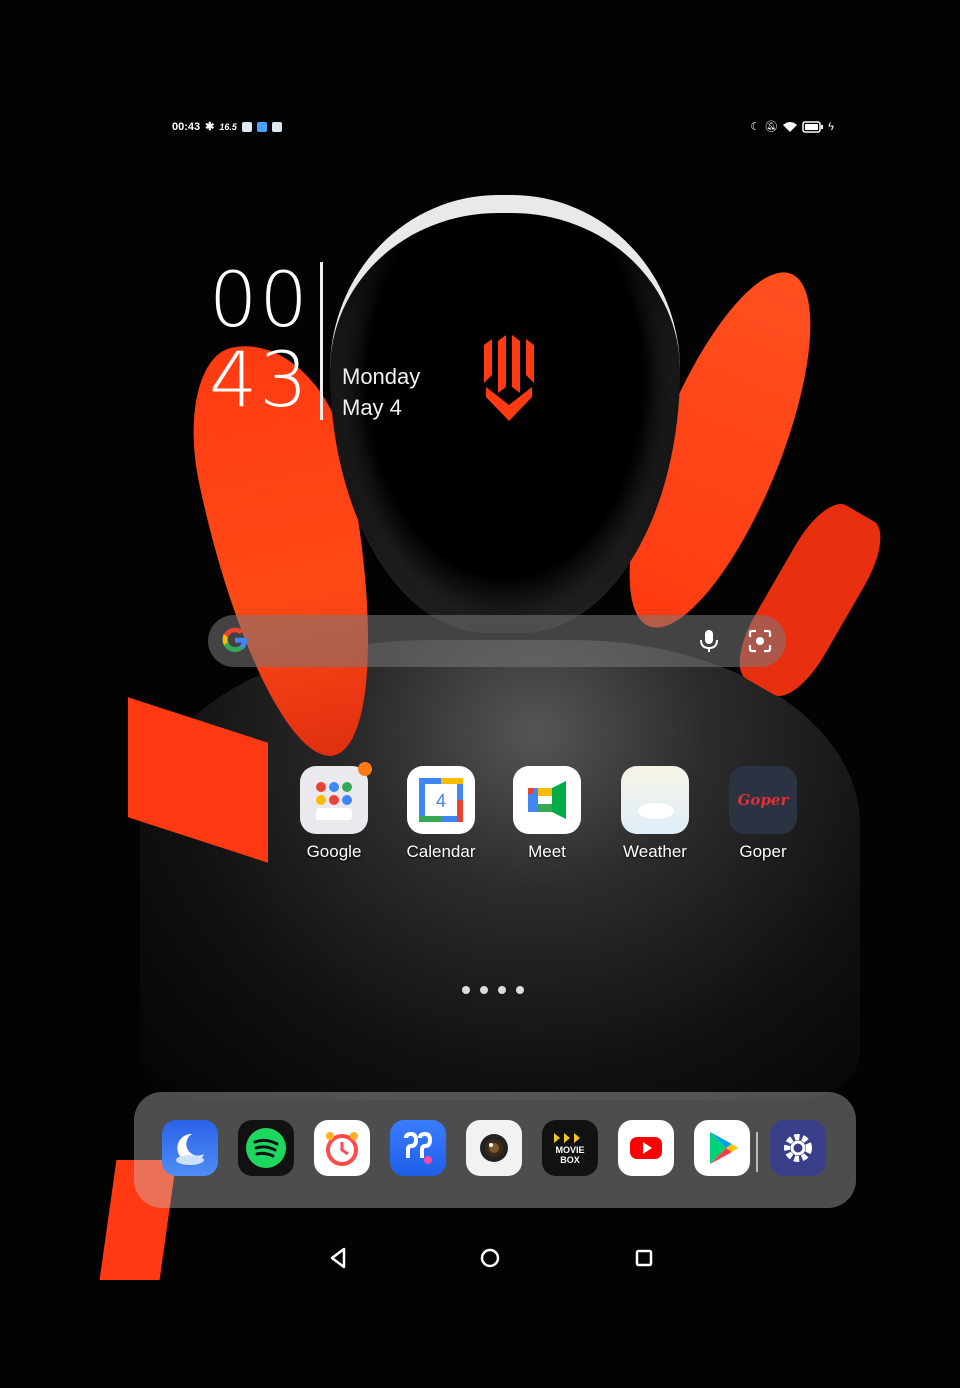 The image size is (960, 1388). Describe the element at coordinates (365, 769) in the screenshot. I see `notification-dot` at that location.